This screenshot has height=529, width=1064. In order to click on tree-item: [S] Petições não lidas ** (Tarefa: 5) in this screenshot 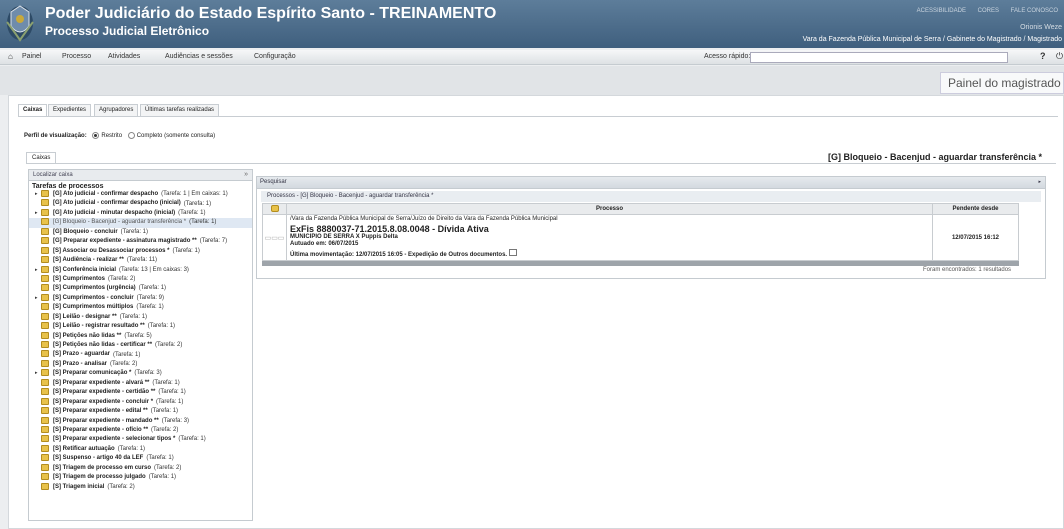, I will do `click(140, 336)`.